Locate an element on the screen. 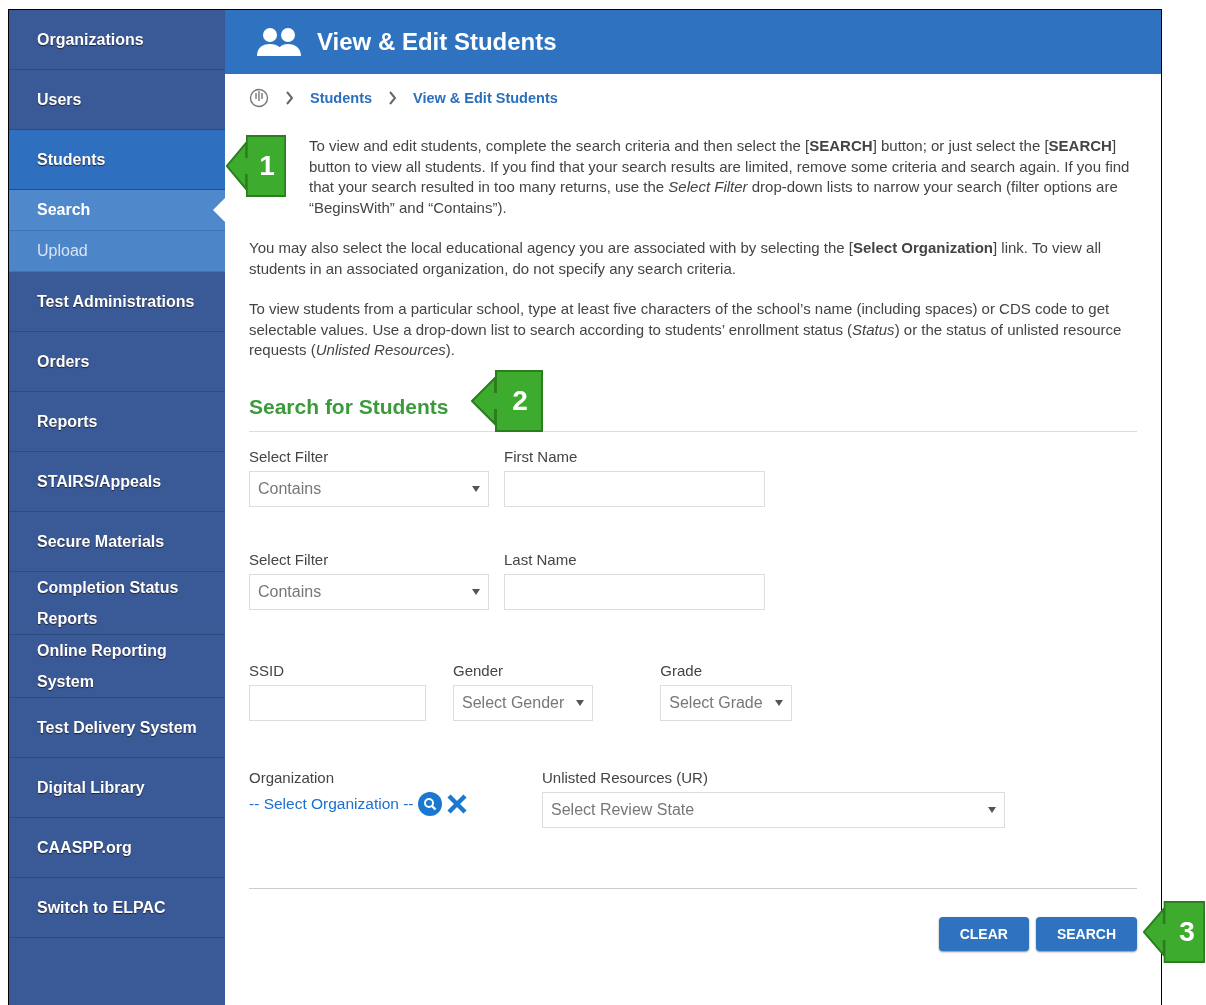  breadcrumb-link: View & Edit Students is located at coordinates (485, 98).